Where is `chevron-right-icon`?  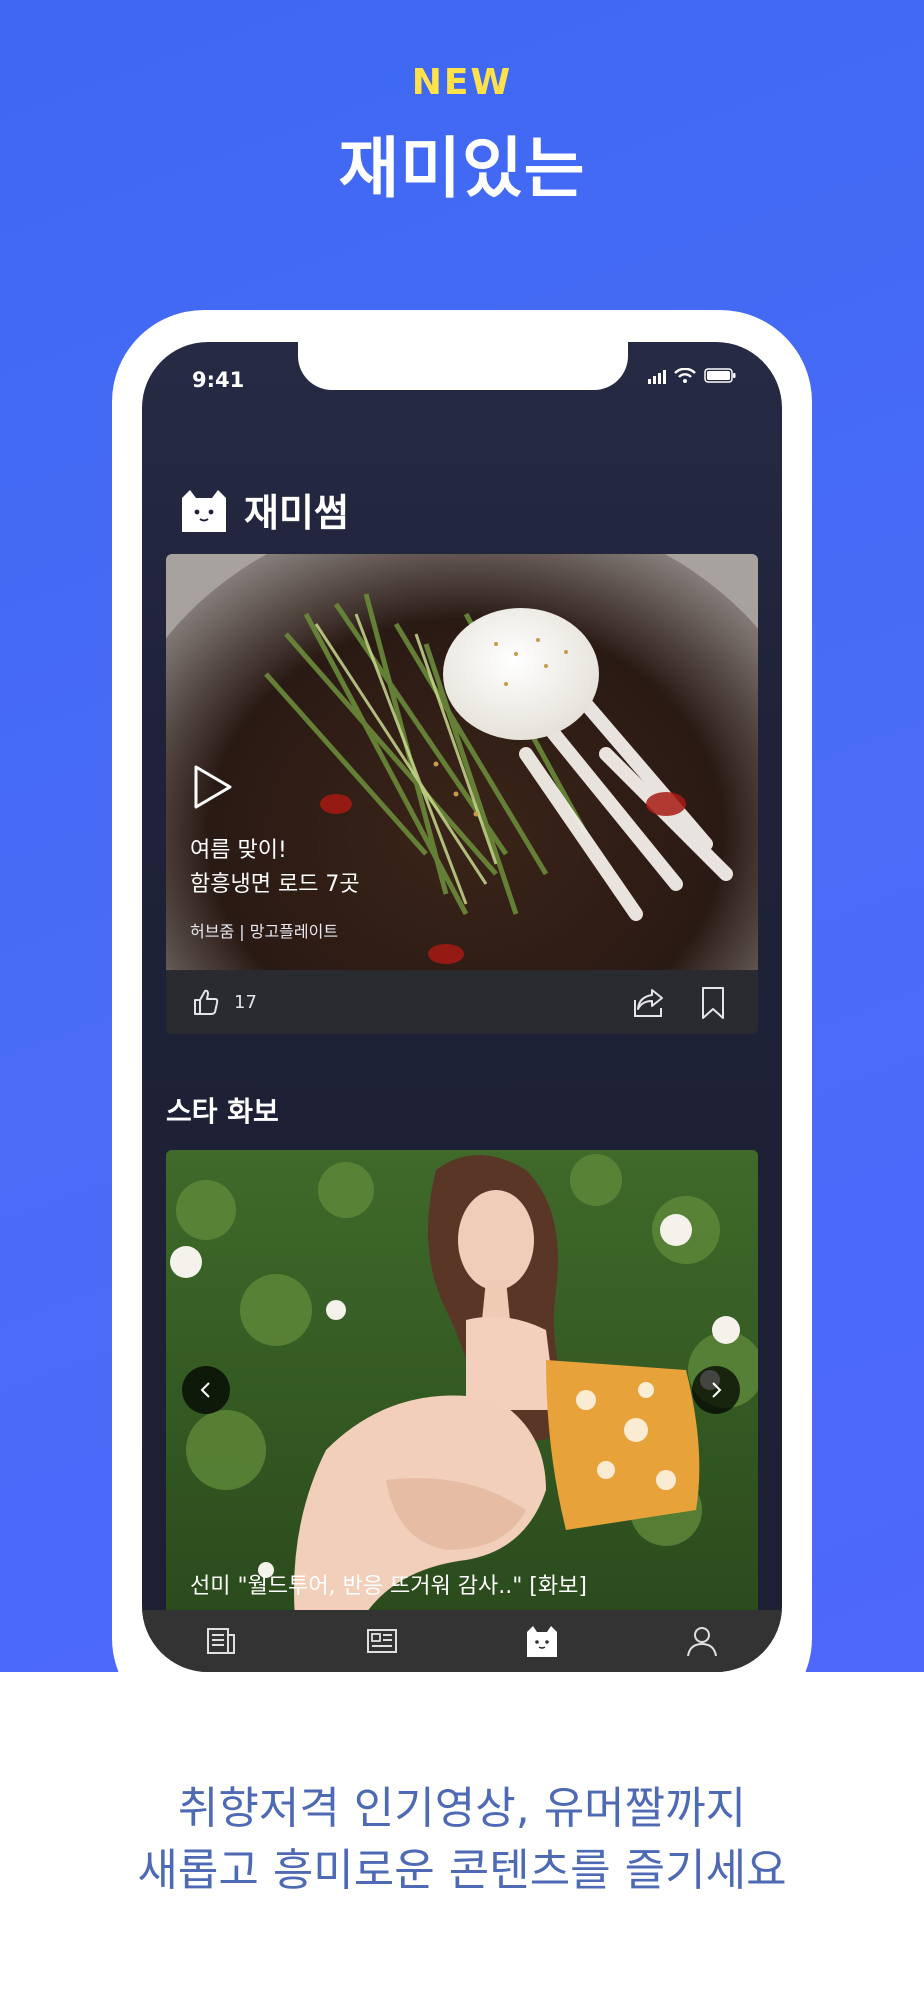 chevron-right-icon is located at coordinates (717, 1390).